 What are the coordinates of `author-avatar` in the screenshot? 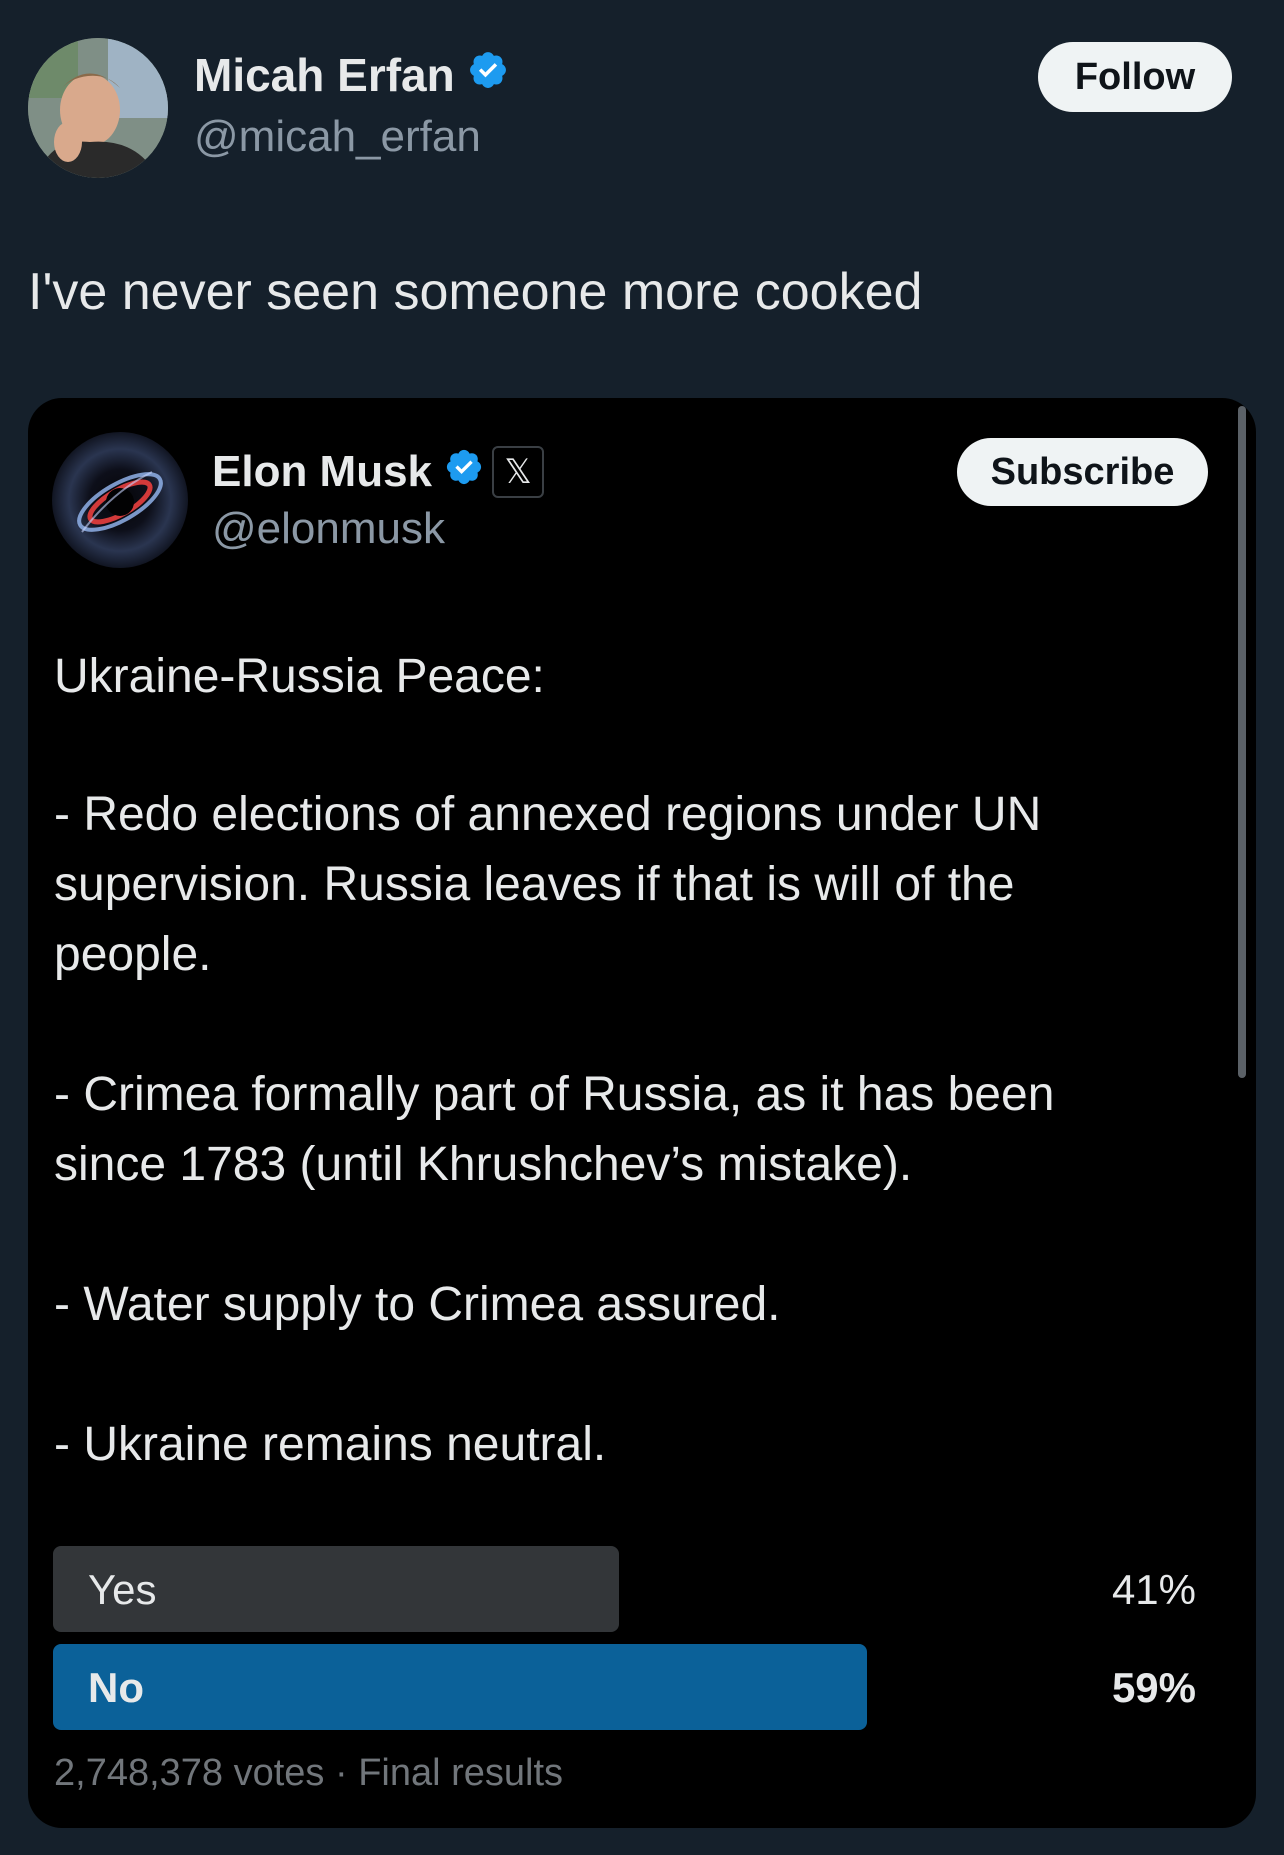 It's located at (98, 108).